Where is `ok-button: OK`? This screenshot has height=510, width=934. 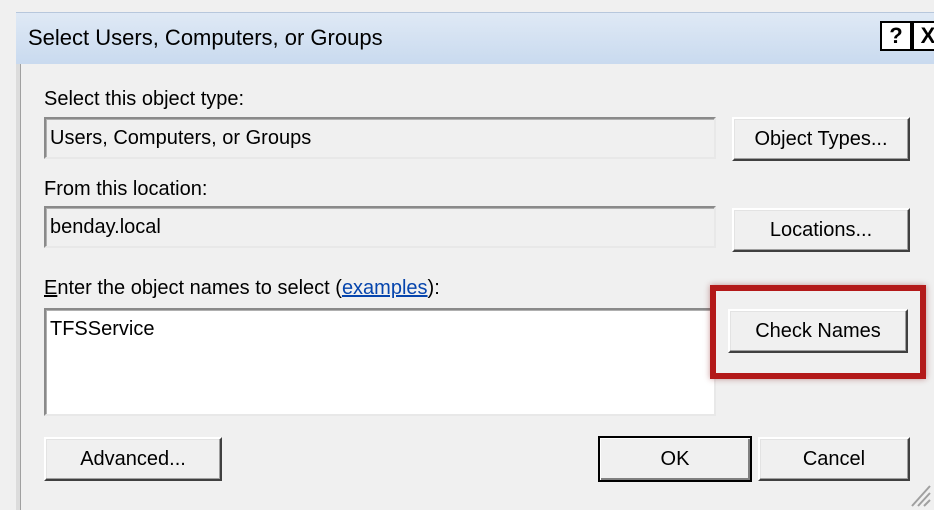 ok-button: OK is located at coordinates (675, 459).